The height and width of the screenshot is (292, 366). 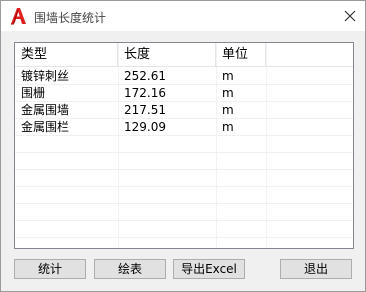 I want to click on table-row: 围栅 172.16 m, so click(x=184, y=93).